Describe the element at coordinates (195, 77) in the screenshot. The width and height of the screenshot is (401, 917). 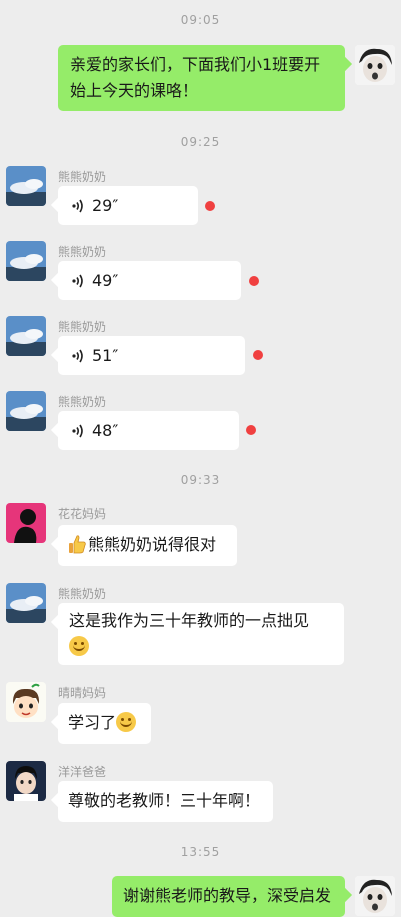
I see `message-text: 亲爱的家长们，下面我们小1班要开始上今天的课咯！` at that location.